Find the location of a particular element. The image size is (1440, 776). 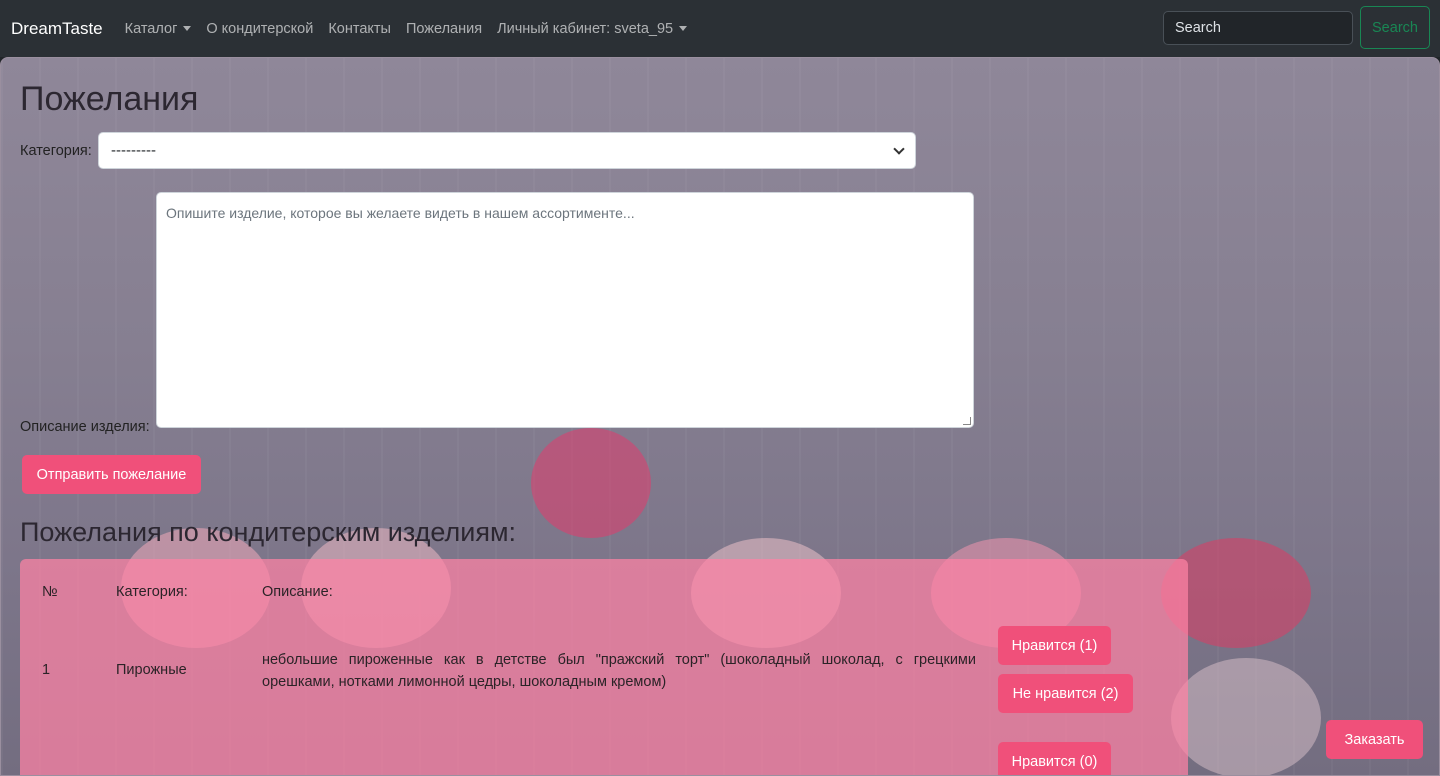

wishes-title: Пожелания по кондитерским изделиям: is located at coordinates (268, 532).